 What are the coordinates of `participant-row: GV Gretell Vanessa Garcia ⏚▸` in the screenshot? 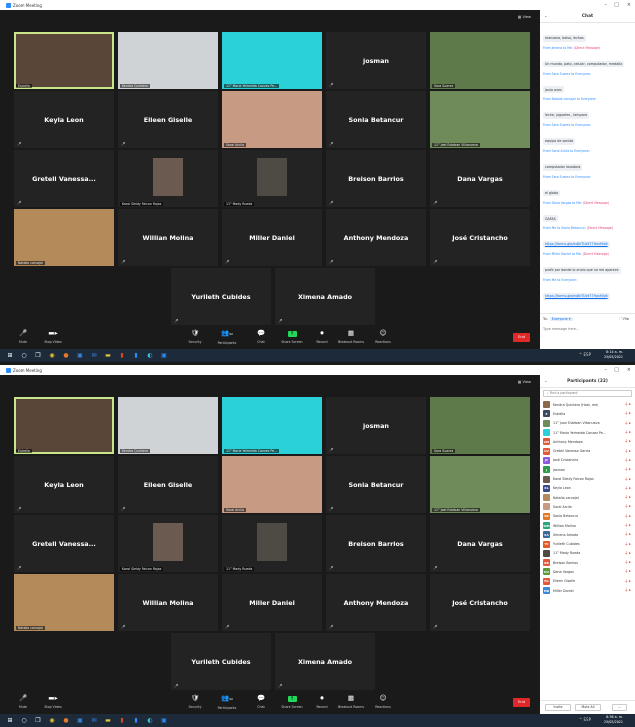 It's located at (588, 450).